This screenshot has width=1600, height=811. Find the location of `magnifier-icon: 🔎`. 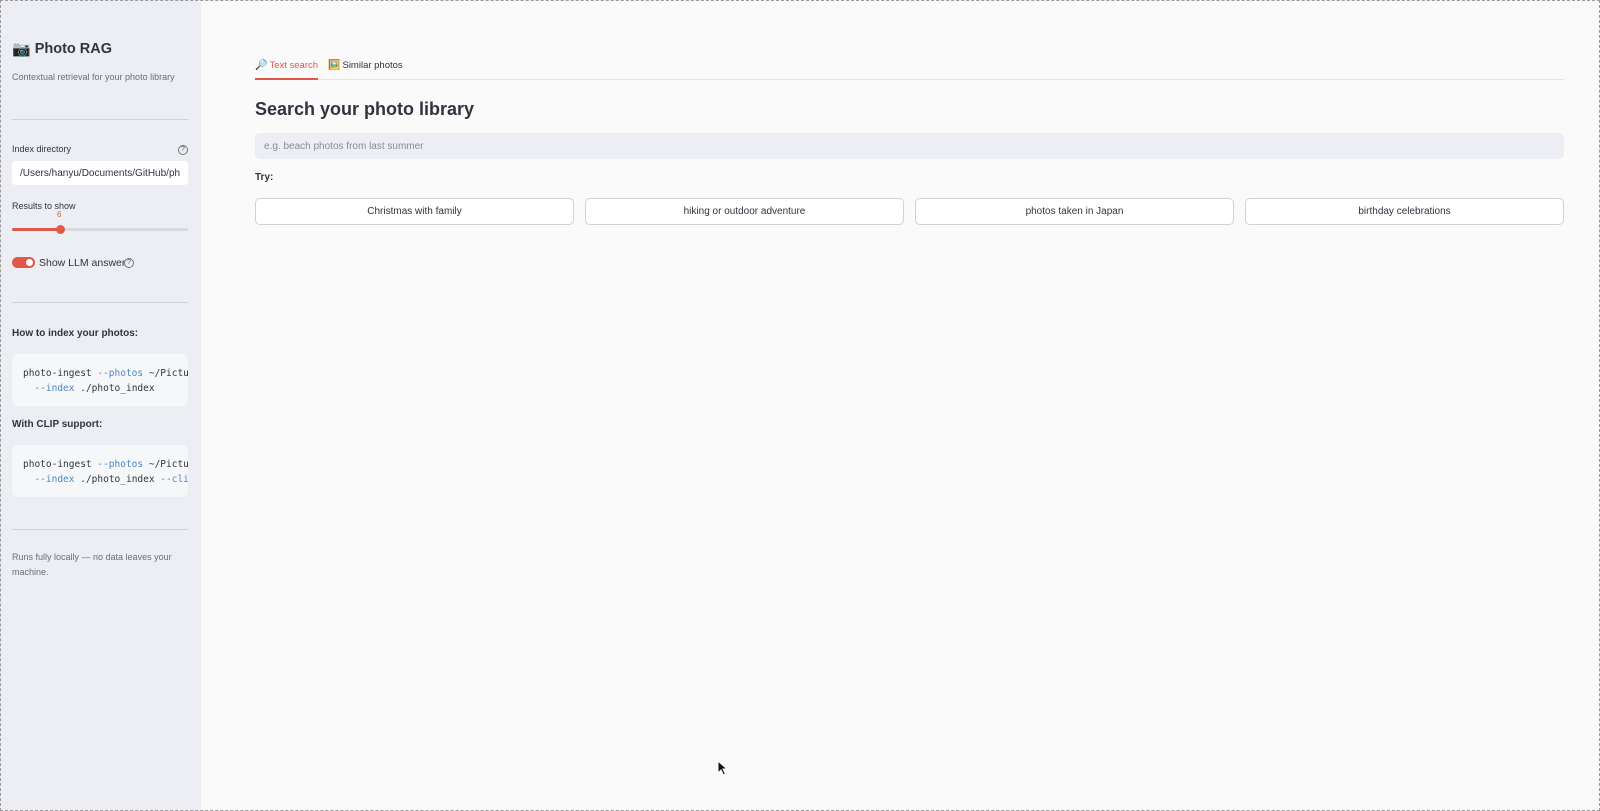

magnifier-icon: 🔎 is located at coordinates (261, 65).